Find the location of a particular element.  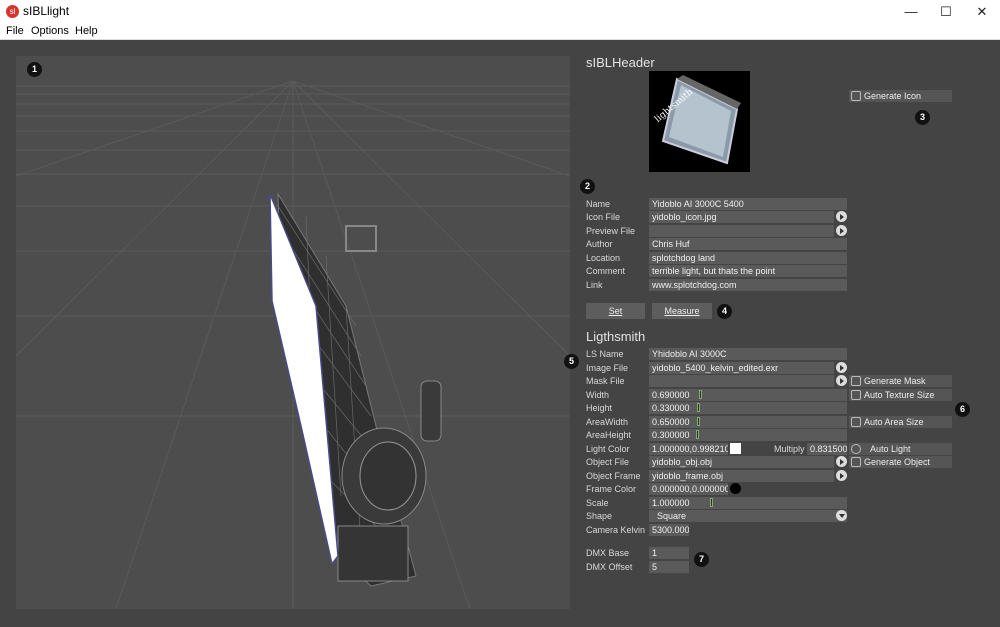

frame-color-label: Frame Color is located at coordinates (611, 489).